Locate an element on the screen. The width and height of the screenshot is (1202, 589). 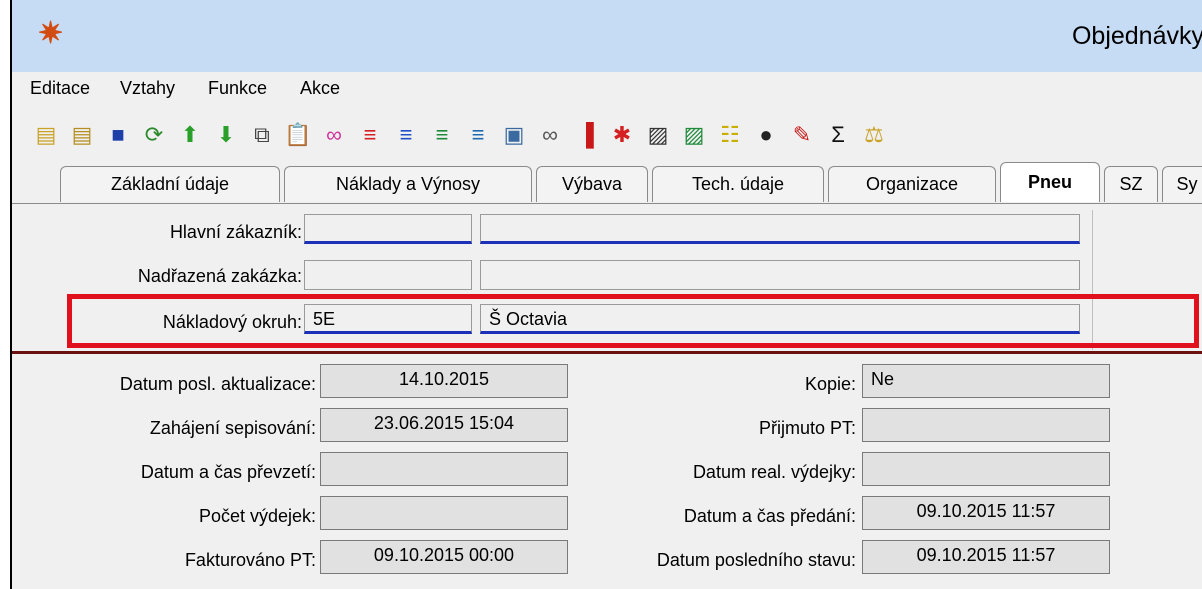
tab-sz: SZ is located at coordinates (1131, 184).